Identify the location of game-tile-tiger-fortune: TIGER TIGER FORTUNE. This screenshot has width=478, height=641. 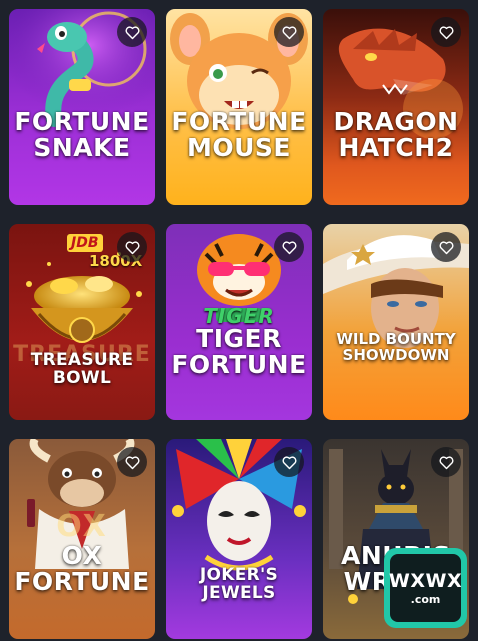
(239, 322).